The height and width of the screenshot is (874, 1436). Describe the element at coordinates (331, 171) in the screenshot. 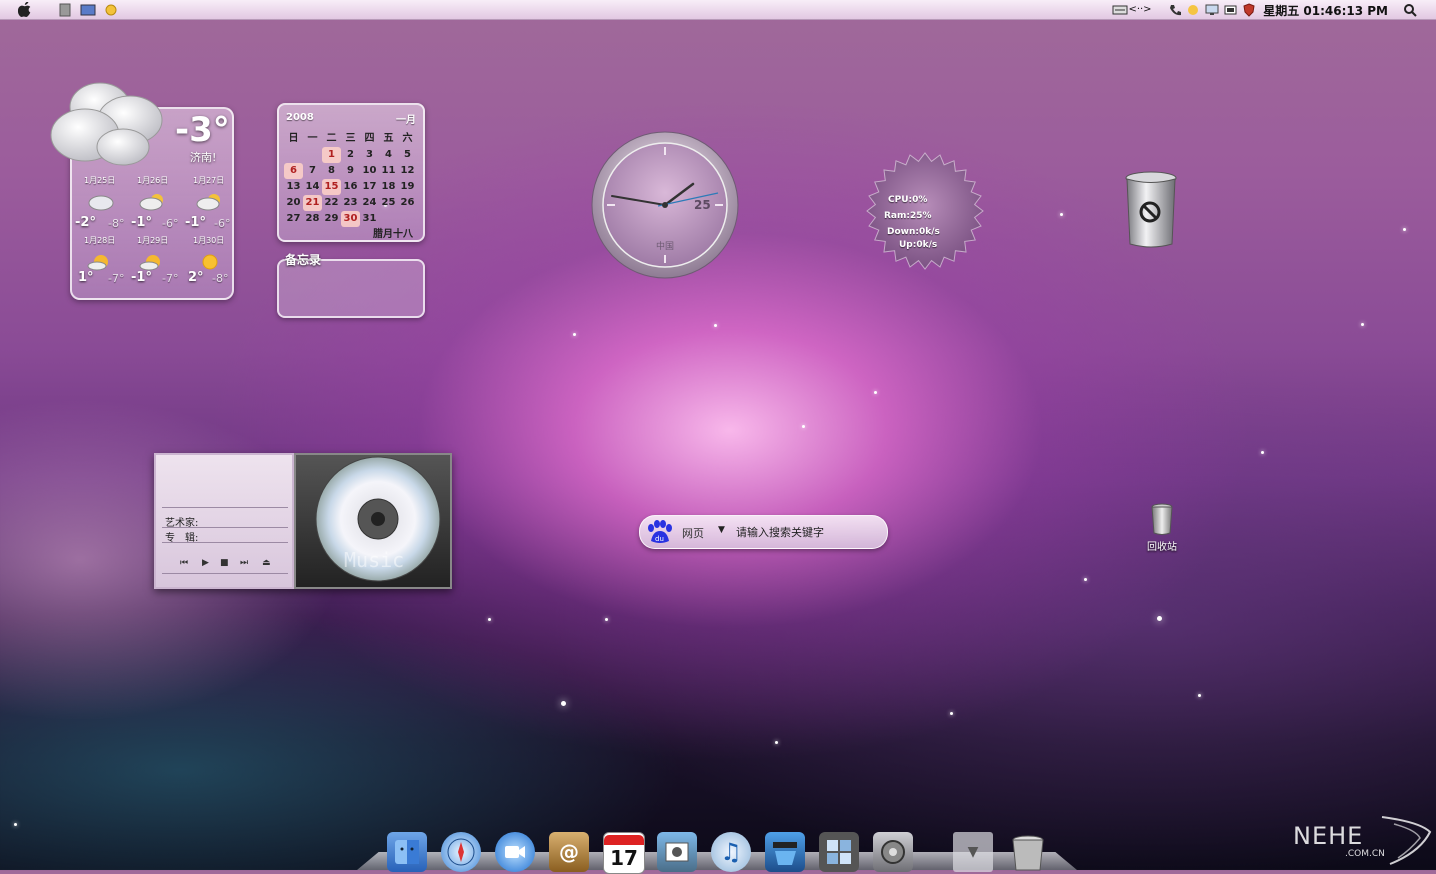

I see `calendar-day: 8` at that location.